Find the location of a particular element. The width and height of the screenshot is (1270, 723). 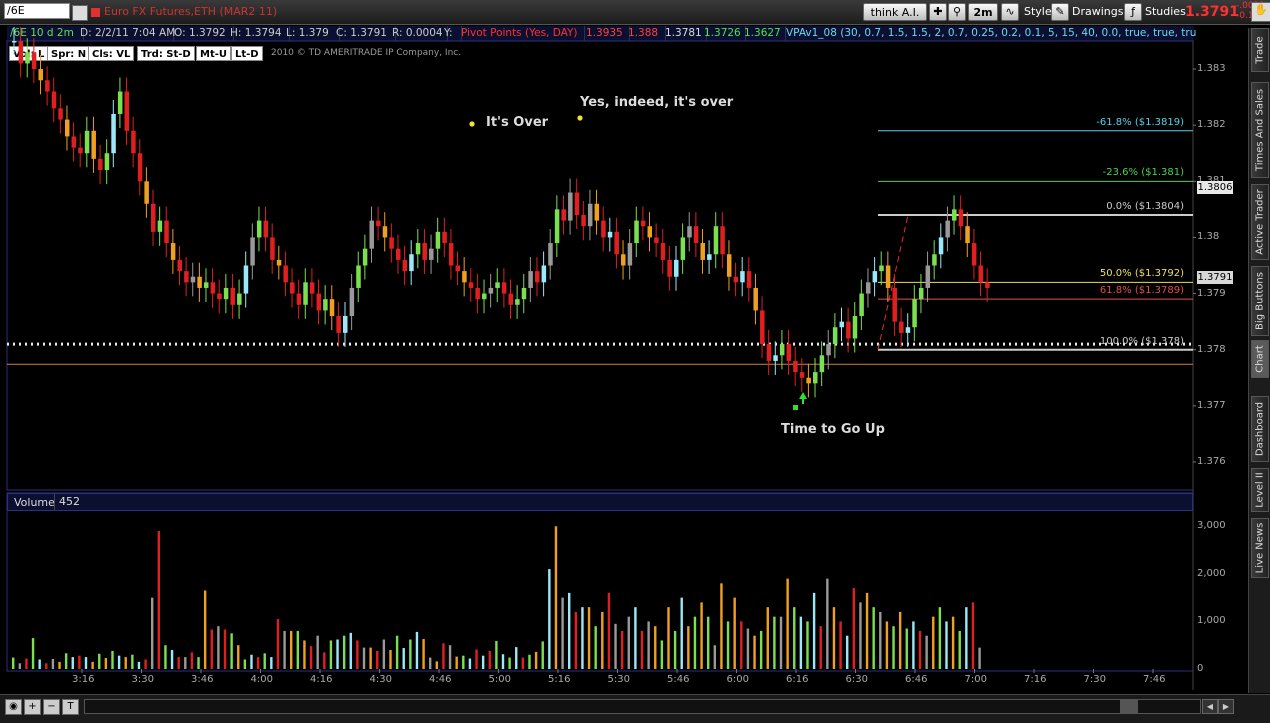

scroll-left-icon: ◀ is located at coordinates (1210, 706).